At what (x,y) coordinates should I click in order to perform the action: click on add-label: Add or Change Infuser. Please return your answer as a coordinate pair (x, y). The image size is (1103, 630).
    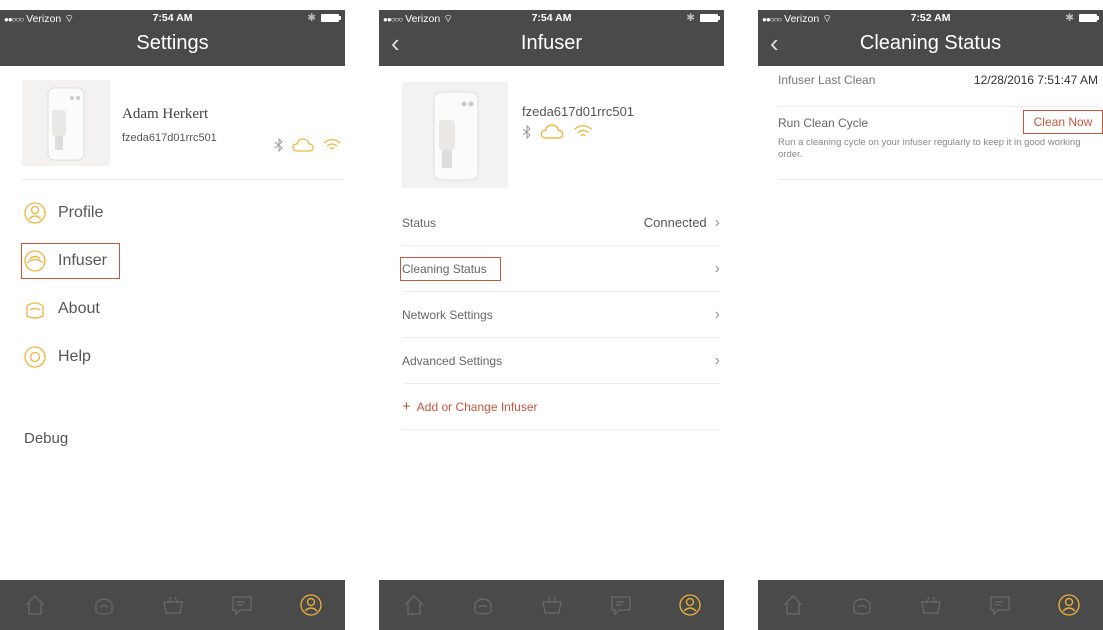
    Looking at the image, I should click on (477, 406).